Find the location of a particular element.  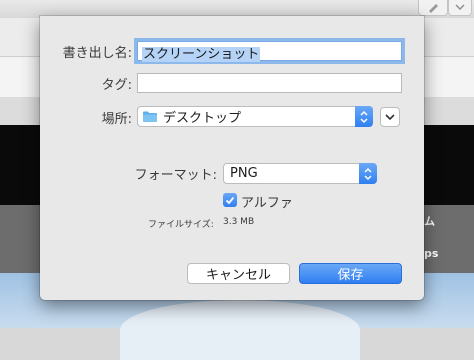

save-as-field: スクリーンショット is located at coordinates (269, 51).